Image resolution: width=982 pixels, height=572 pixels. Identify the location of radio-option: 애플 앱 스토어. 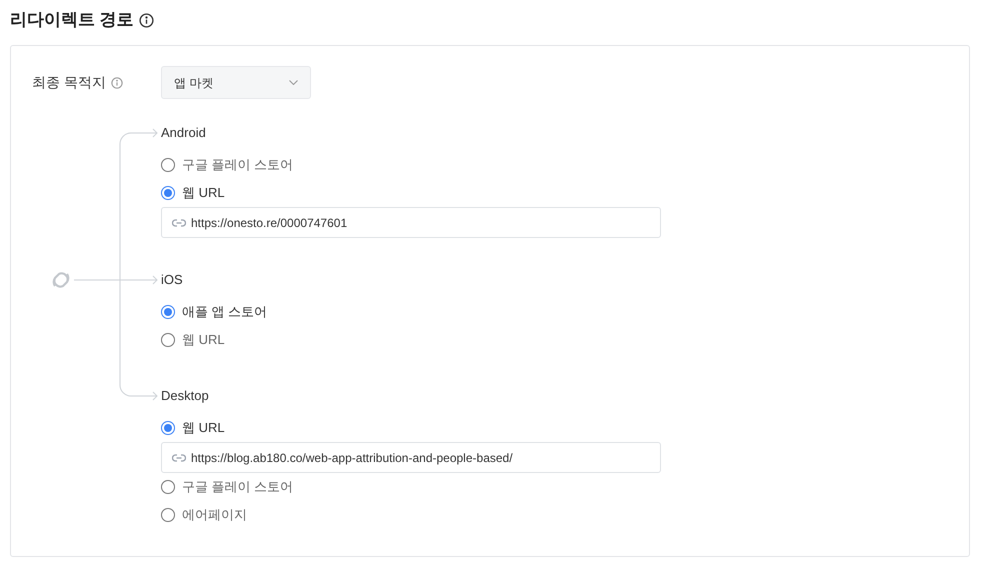
(214, 312).